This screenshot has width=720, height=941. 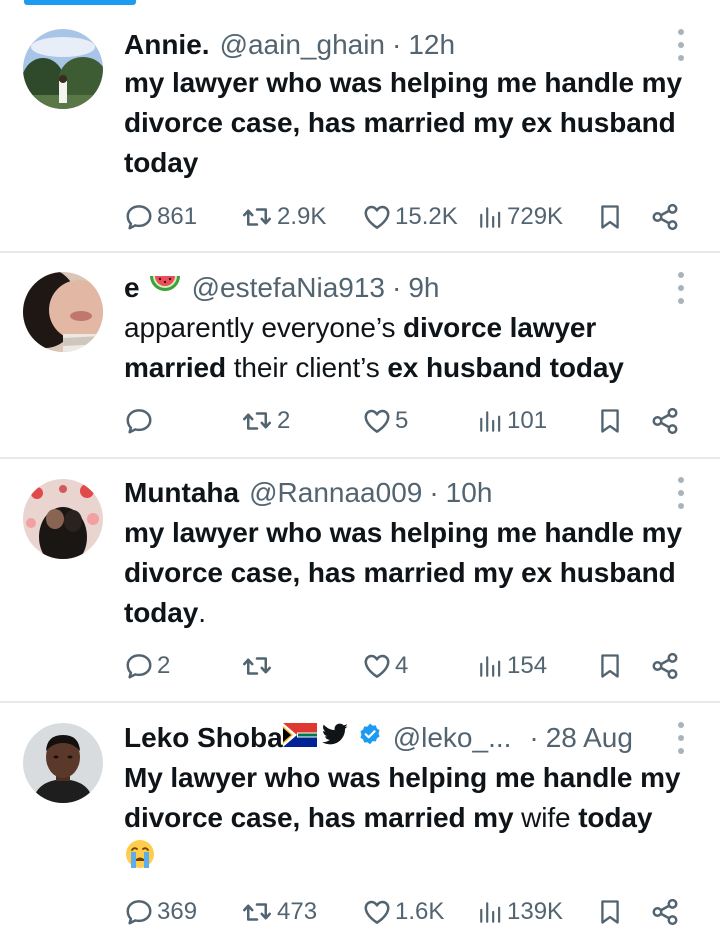 I want to click on crying-face-emoji, so click(x=140, y=859).